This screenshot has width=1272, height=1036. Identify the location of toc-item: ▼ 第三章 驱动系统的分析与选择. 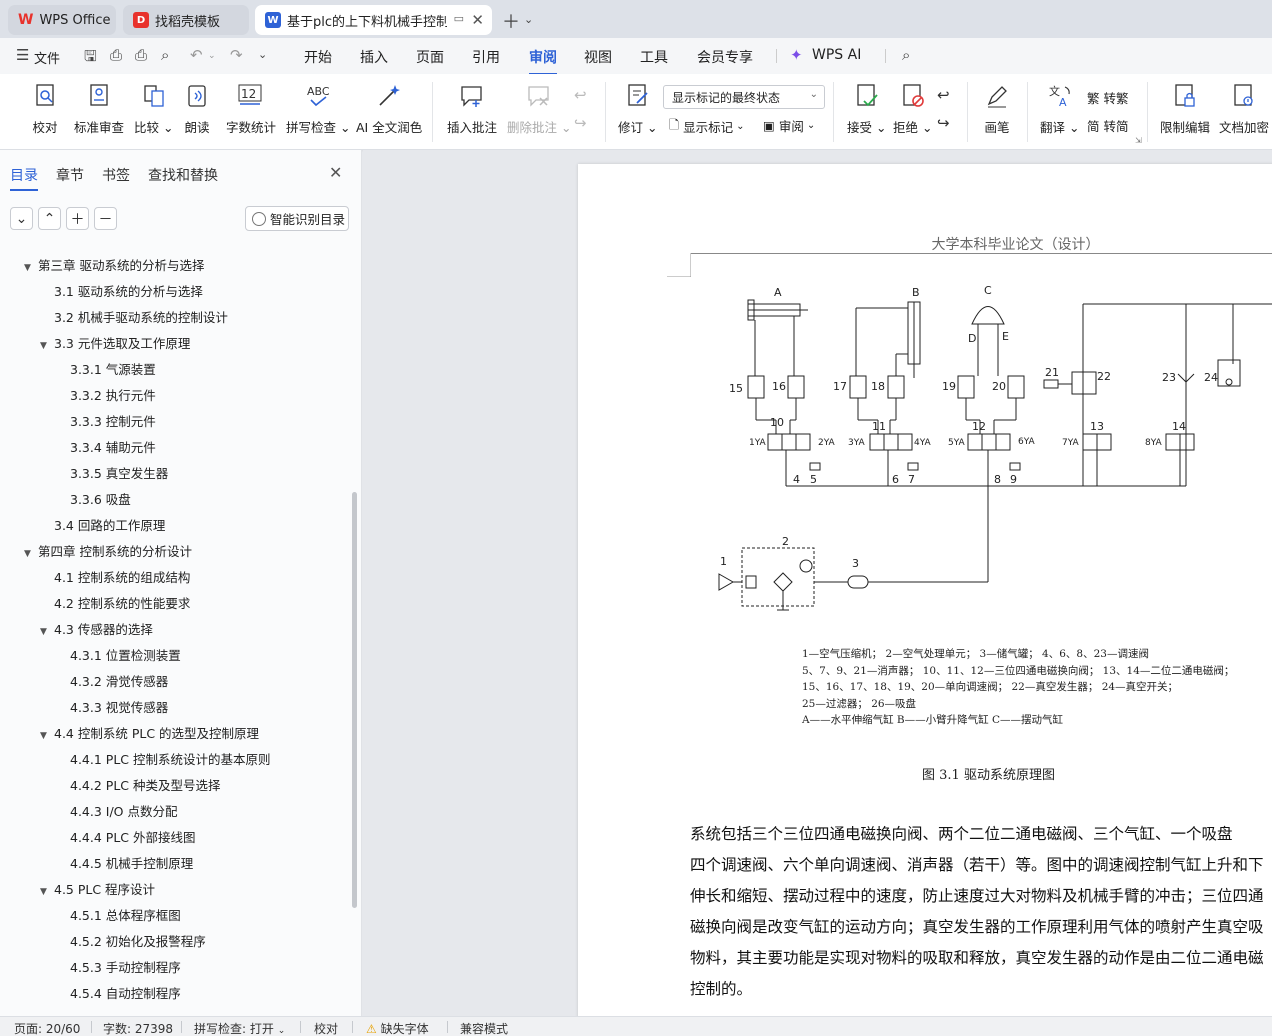
(114, 266).